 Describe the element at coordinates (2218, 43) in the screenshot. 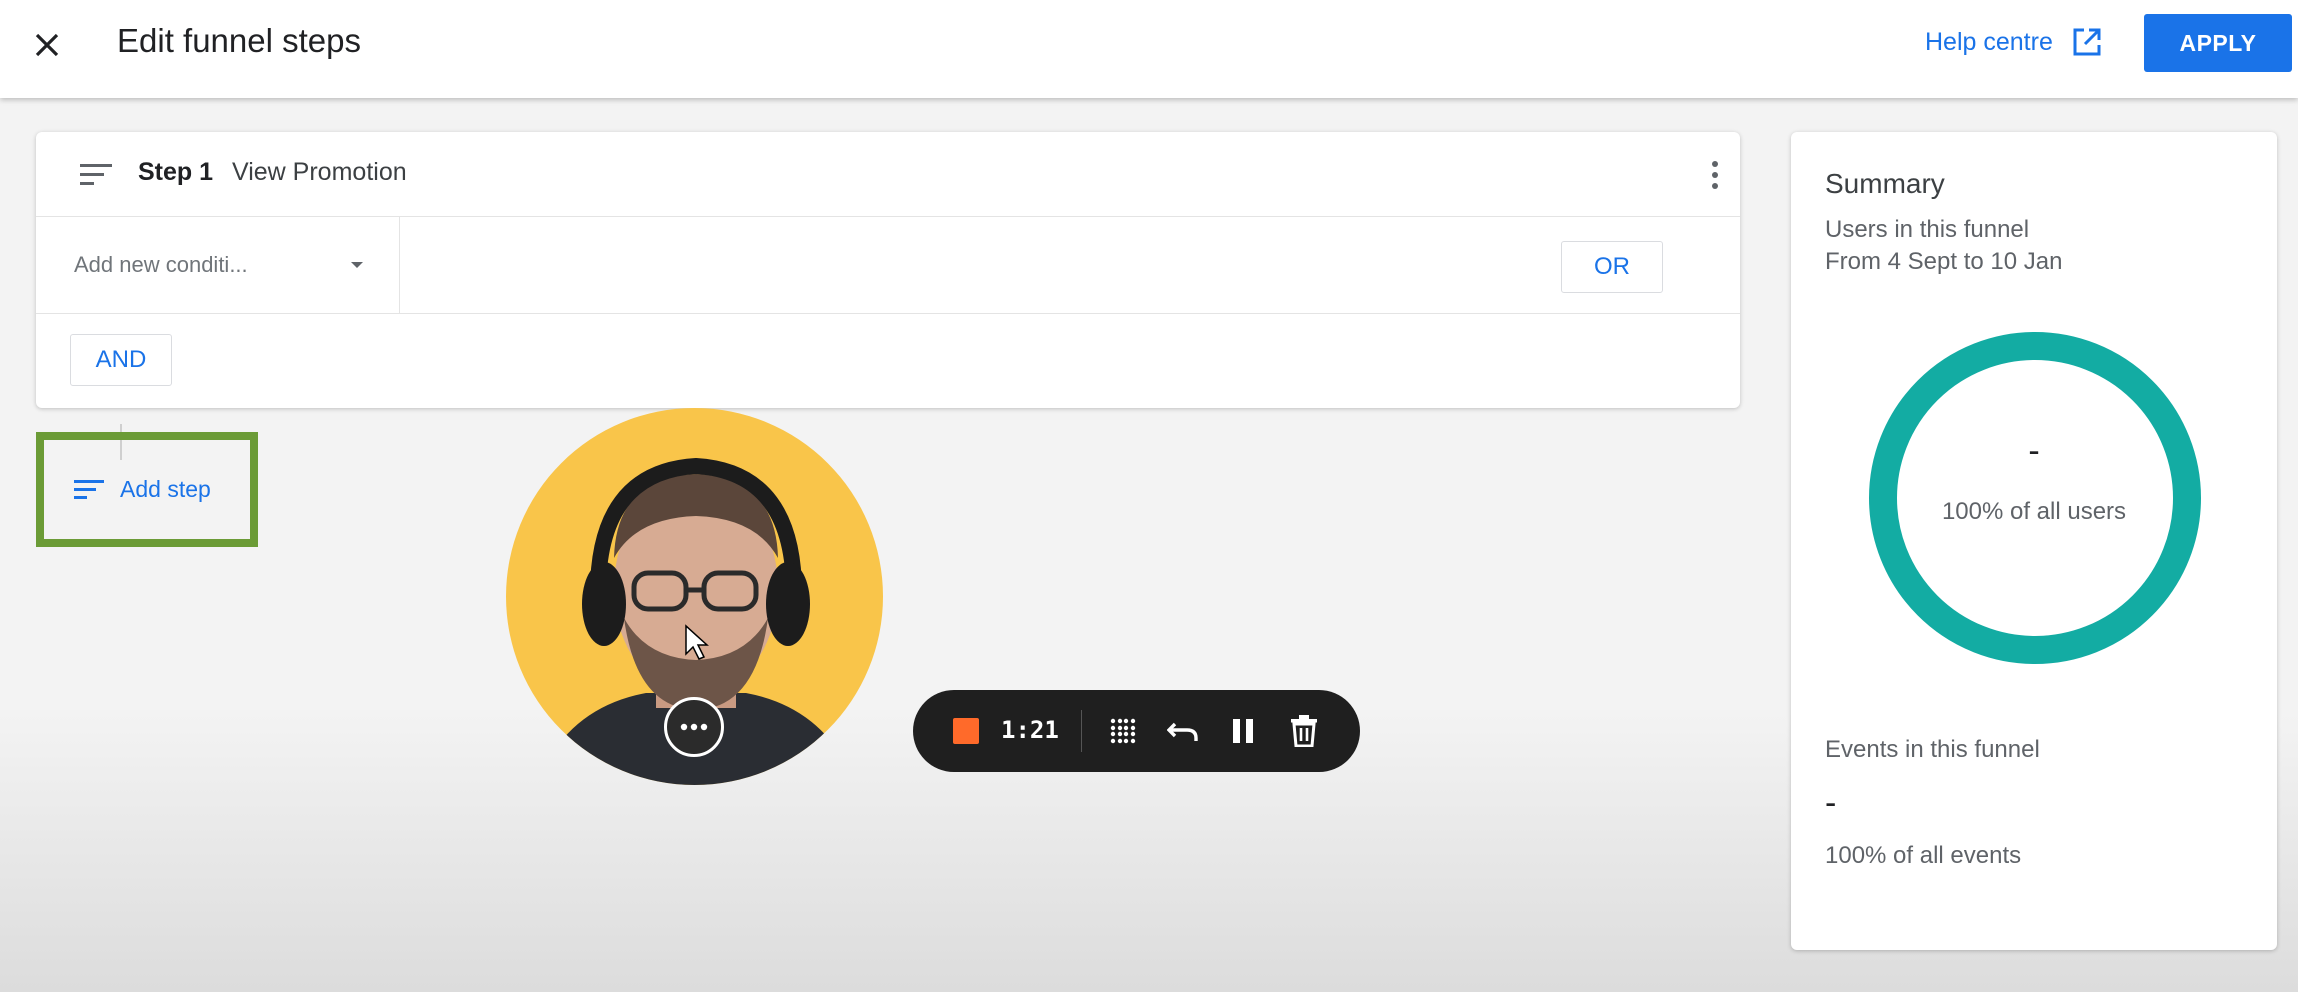

I see `apply-button: APPLY` at that location.